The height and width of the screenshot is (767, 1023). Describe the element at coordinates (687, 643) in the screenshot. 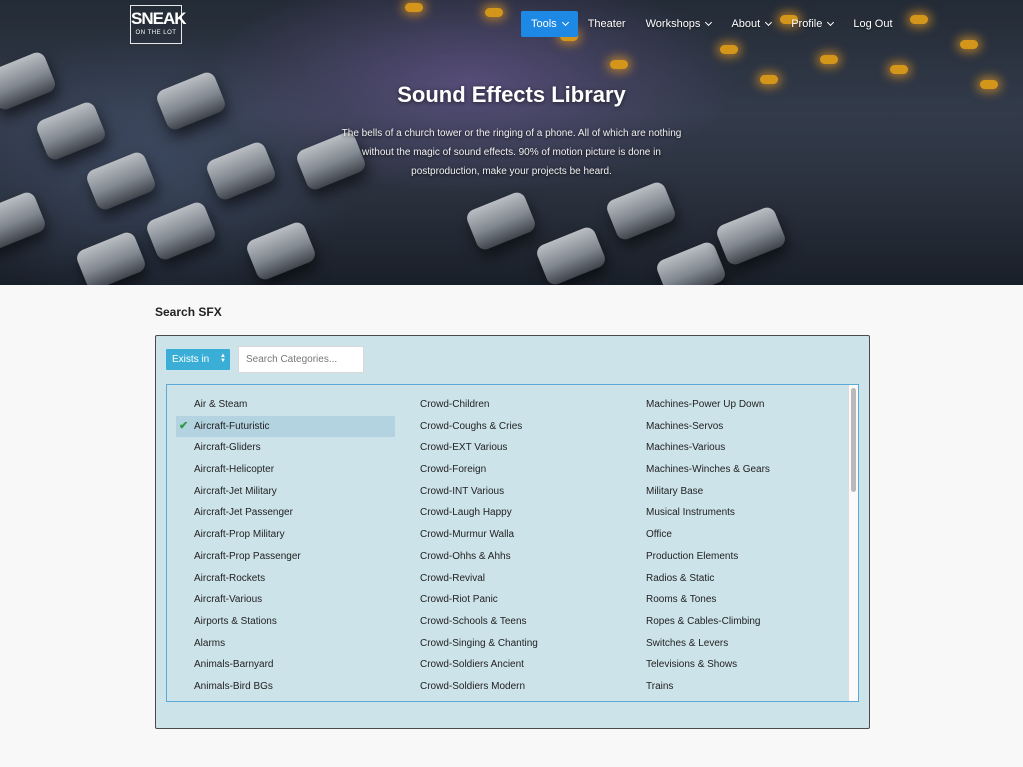

I see `category-option-label: Switches & Levers` at that location.